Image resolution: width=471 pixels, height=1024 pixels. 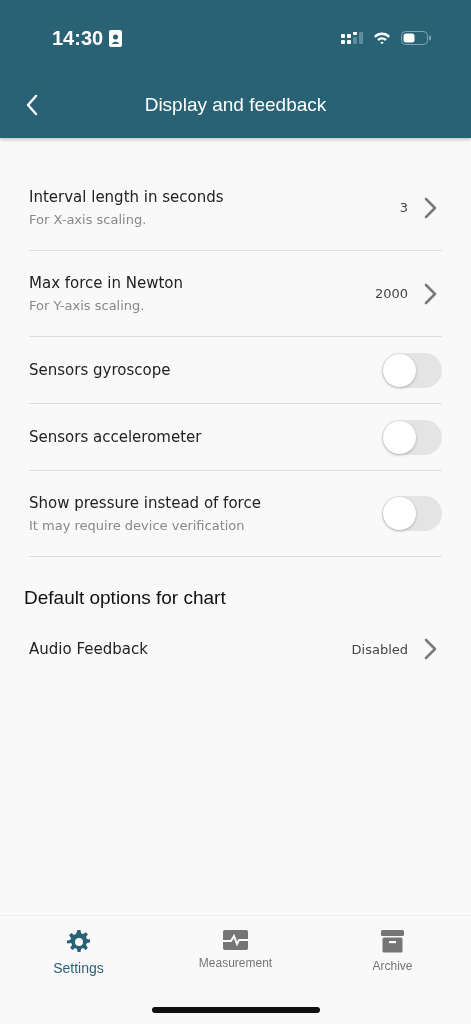 What do you see at coordinates (235, 370) in the screenshot?
I see `settings-row: Sensors gyroscope` at bounding box center [235, 370].